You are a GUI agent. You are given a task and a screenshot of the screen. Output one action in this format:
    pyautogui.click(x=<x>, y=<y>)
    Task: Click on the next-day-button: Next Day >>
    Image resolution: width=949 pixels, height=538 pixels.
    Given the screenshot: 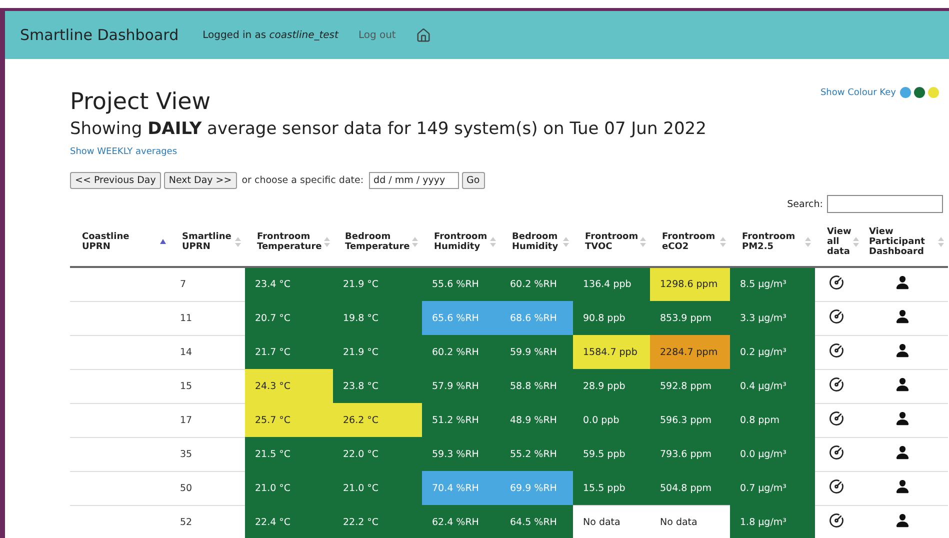 What is the action you would take?
    pyautogui.click(x=200, y=180)
    